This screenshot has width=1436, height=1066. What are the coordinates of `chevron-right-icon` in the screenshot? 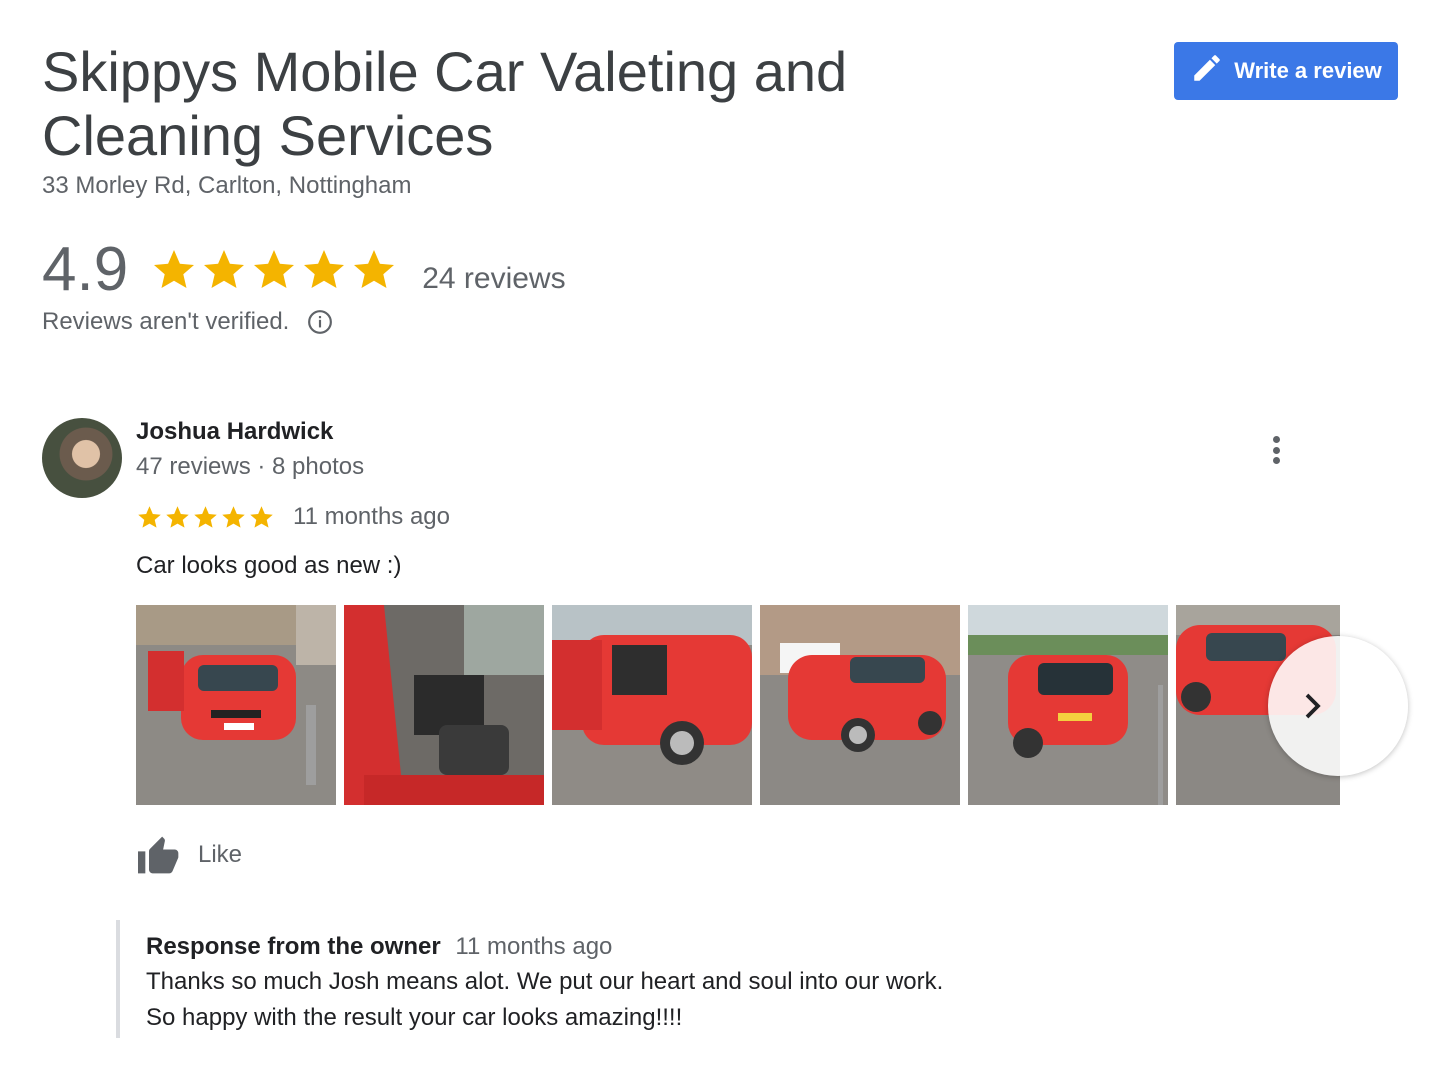 It's located at (1313, 706).